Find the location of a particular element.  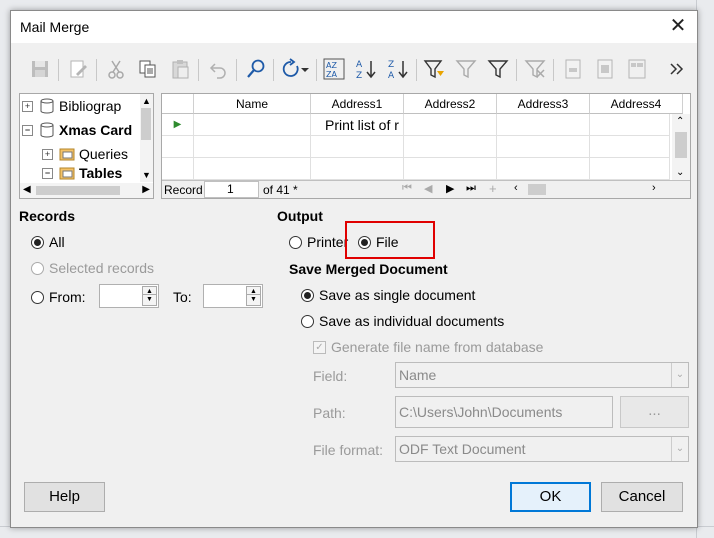

sort-icon: AZ ZA is located at coordinates (334, 69).